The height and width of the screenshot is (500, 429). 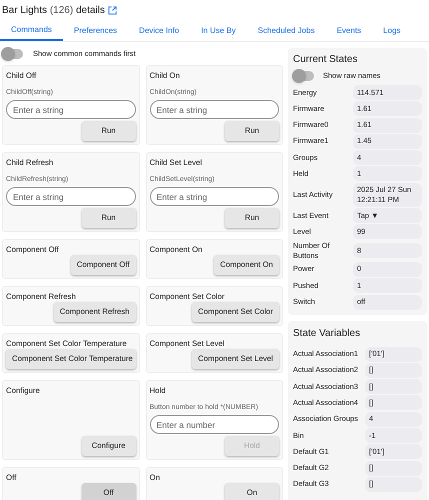 What do you see at coordinates (159, 30) in the screenshot?
I see `tab: Device Info` at bounding box center [159, 30].